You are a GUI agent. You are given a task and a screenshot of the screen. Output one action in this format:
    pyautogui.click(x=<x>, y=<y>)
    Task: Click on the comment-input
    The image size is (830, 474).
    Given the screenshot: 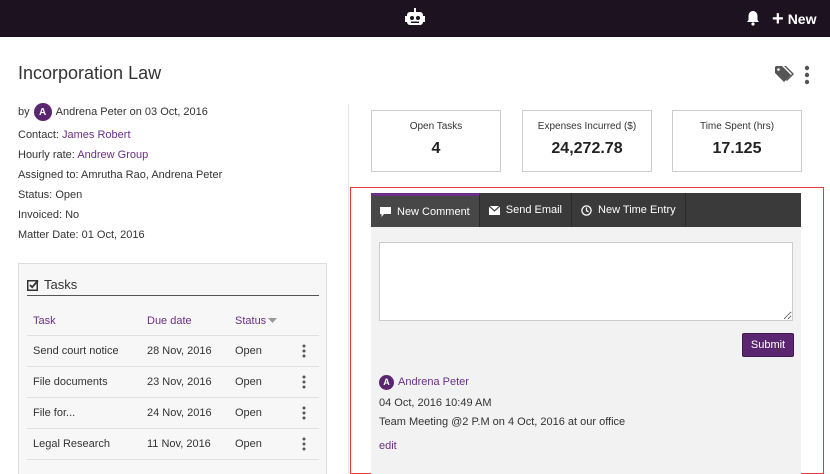 What is the action you would take?
    pyautogui.click(x=586, y=281)
    